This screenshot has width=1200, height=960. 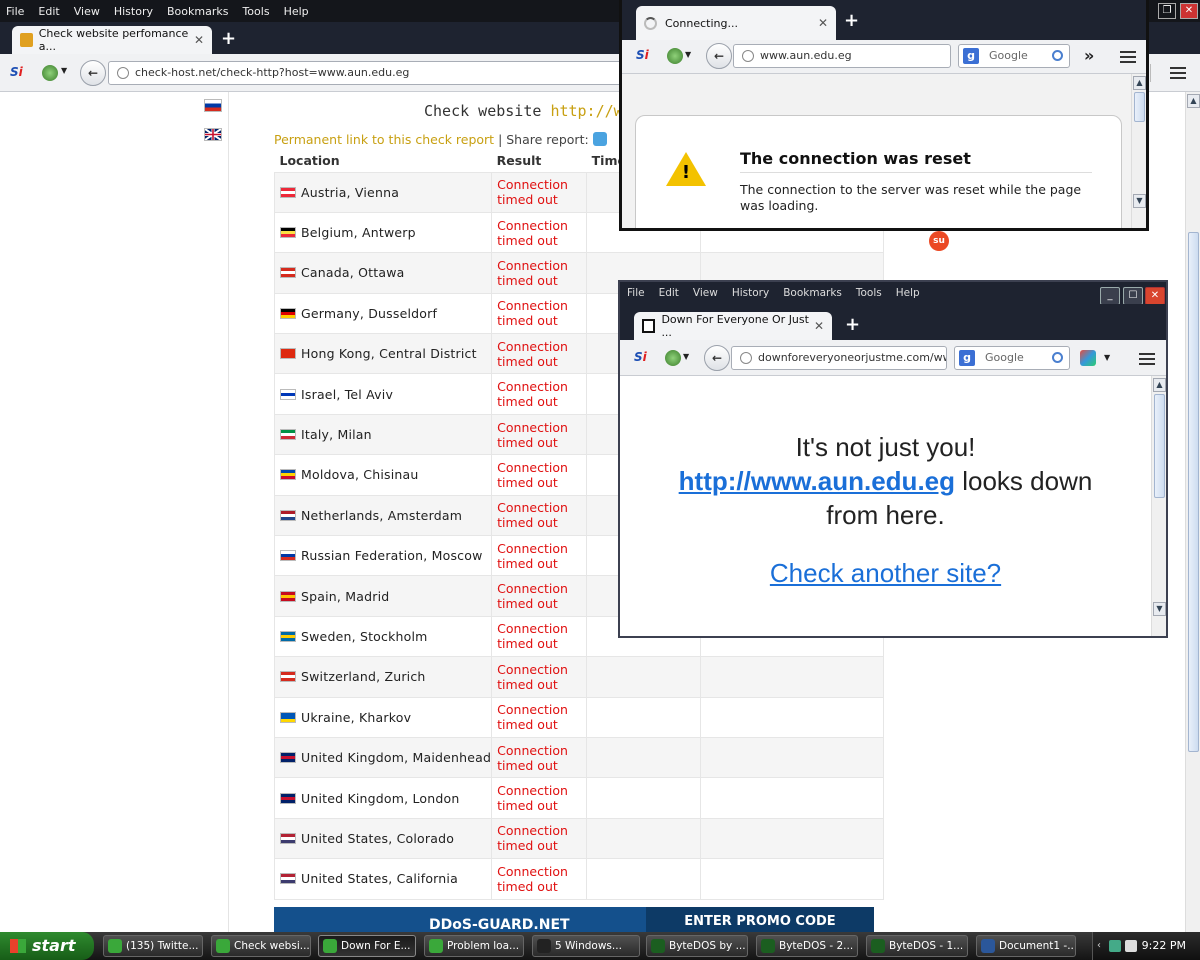 I want to click on permanent-link: Permanent link to this check report, so click(x=384, y=139).